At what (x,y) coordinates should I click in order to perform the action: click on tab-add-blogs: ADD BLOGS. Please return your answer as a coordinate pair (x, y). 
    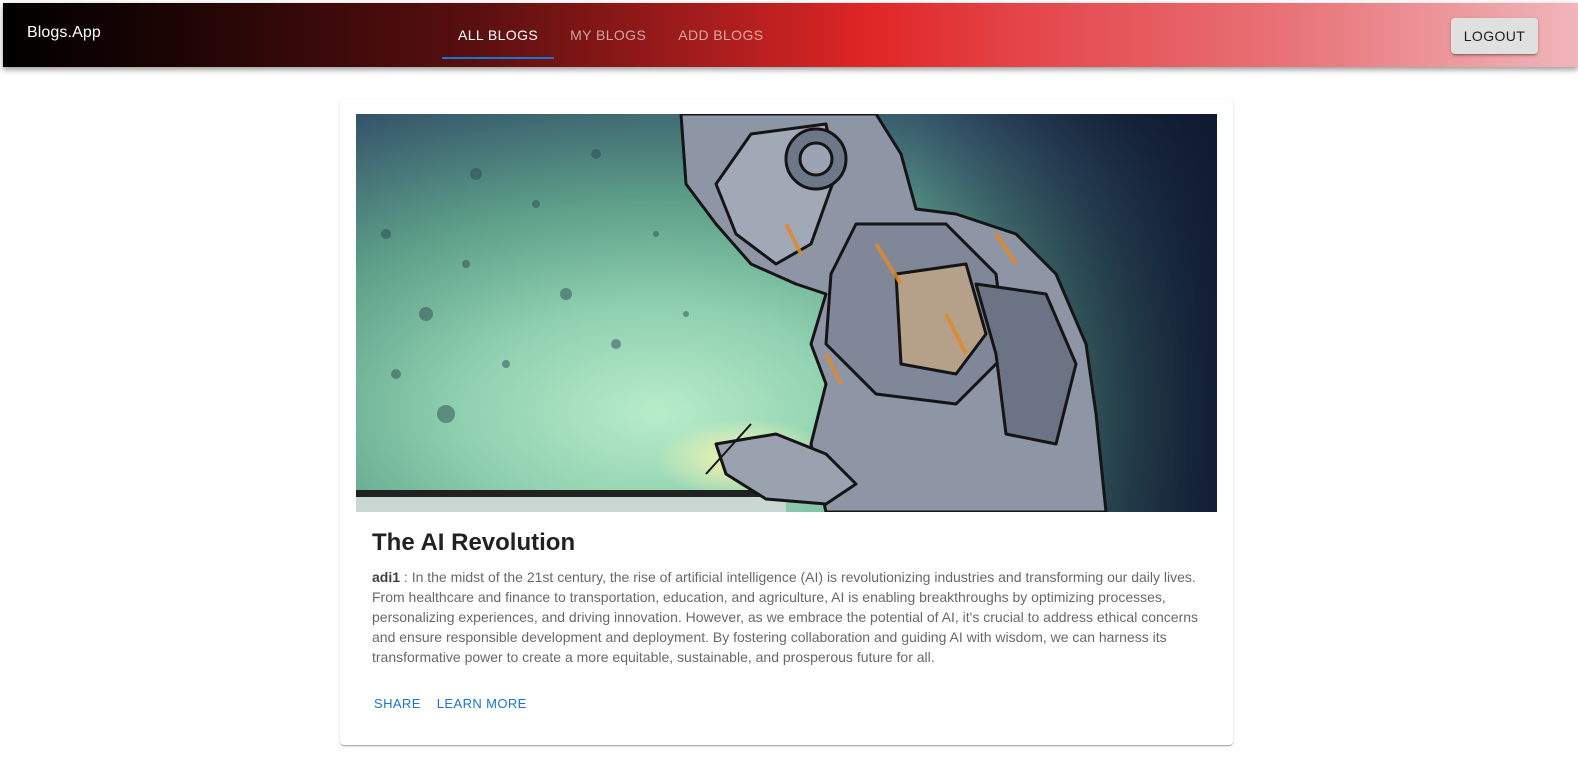
    Looking at the image, I should click on (720, 35).